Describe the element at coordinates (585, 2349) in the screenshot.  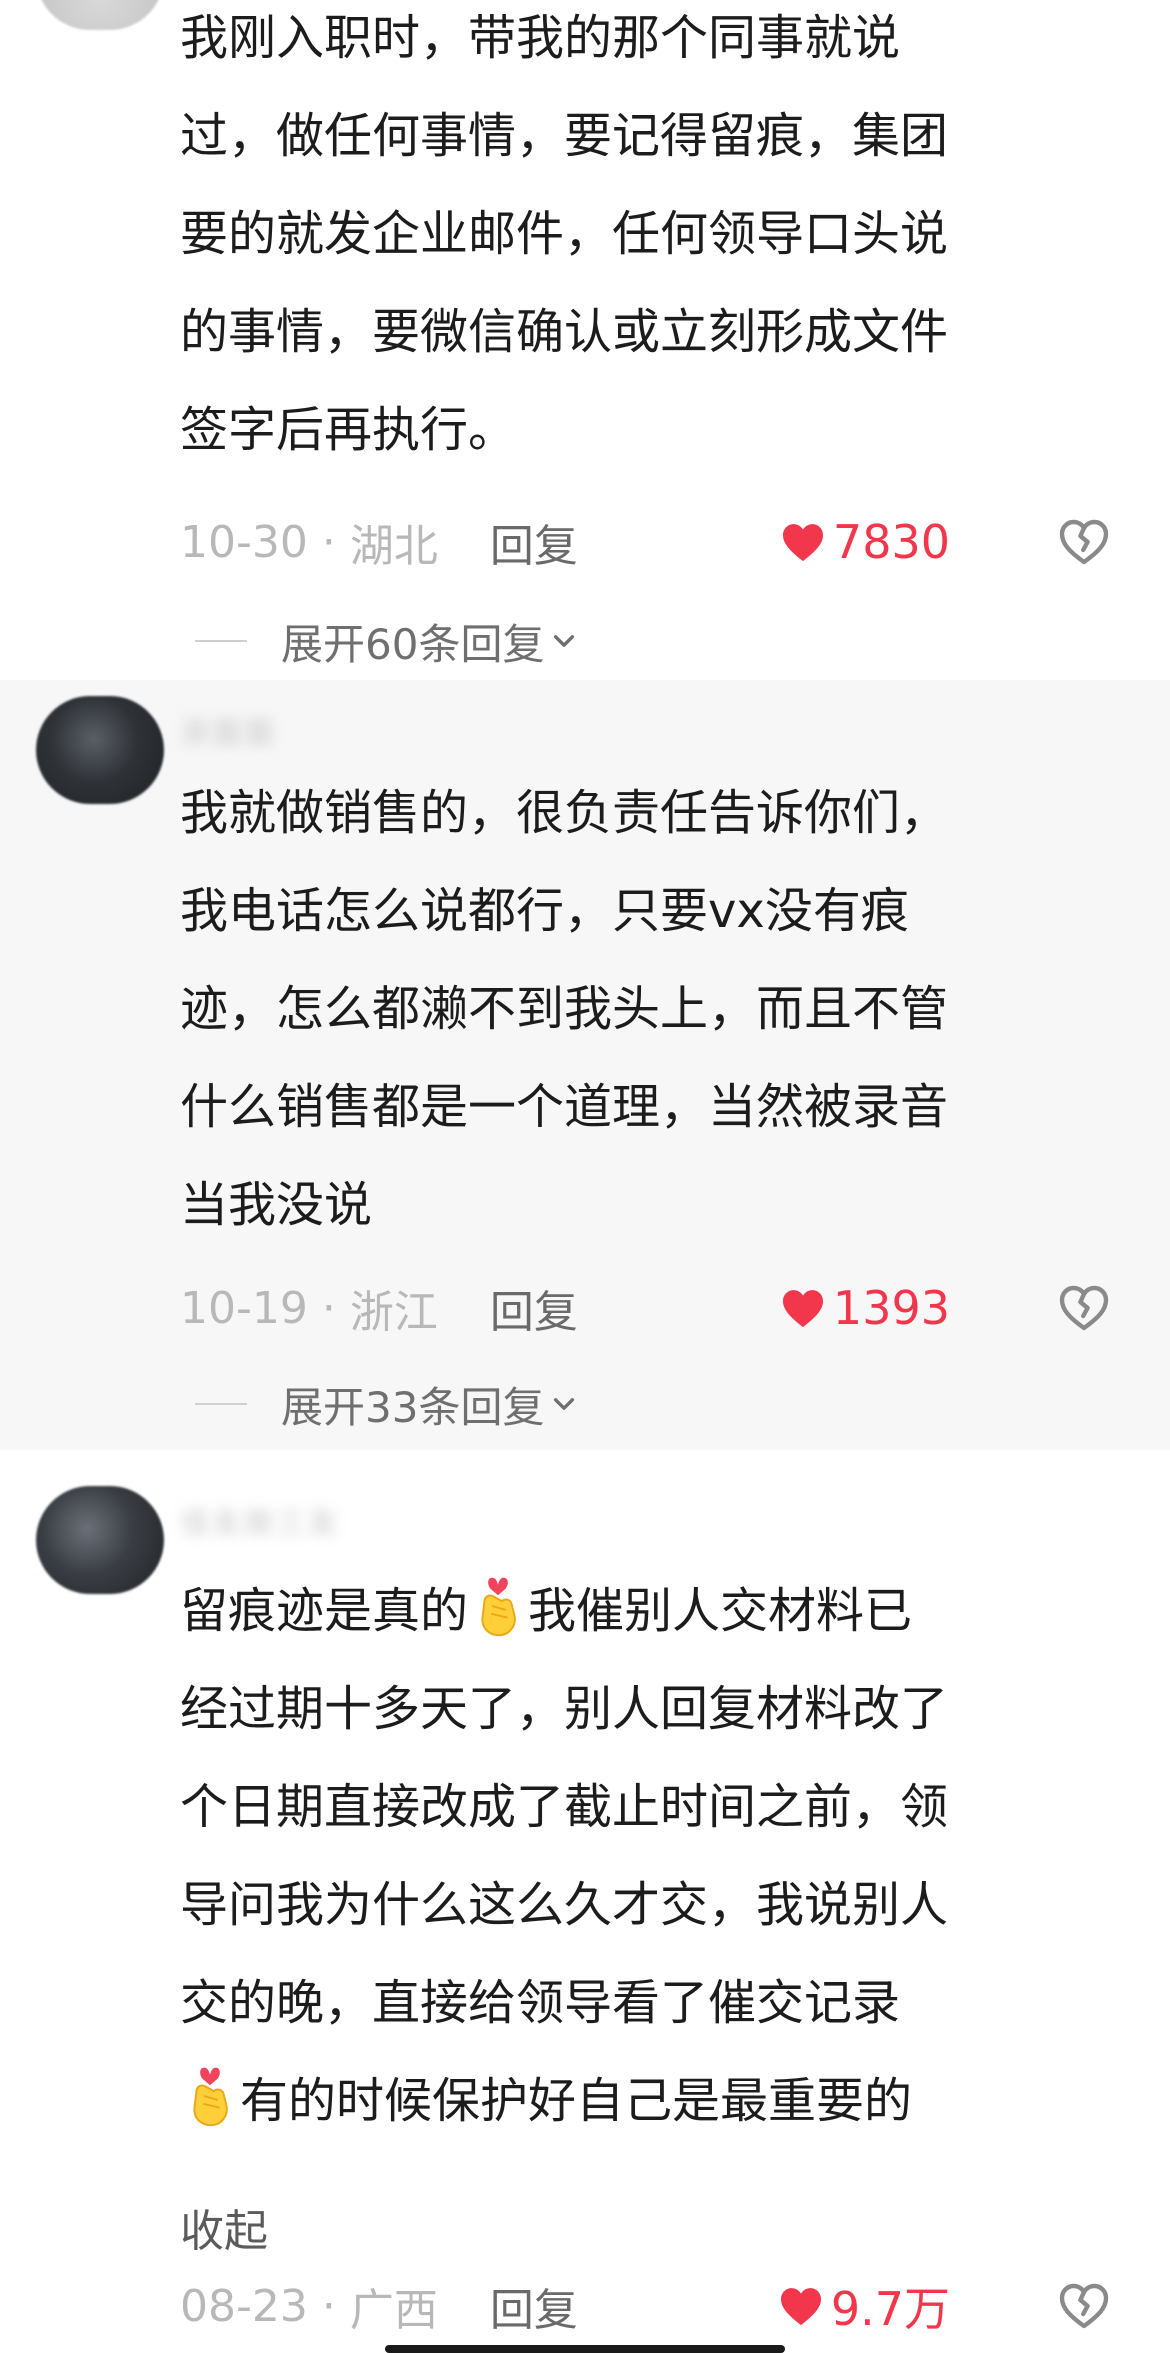
I see `home-indicator` at that location.